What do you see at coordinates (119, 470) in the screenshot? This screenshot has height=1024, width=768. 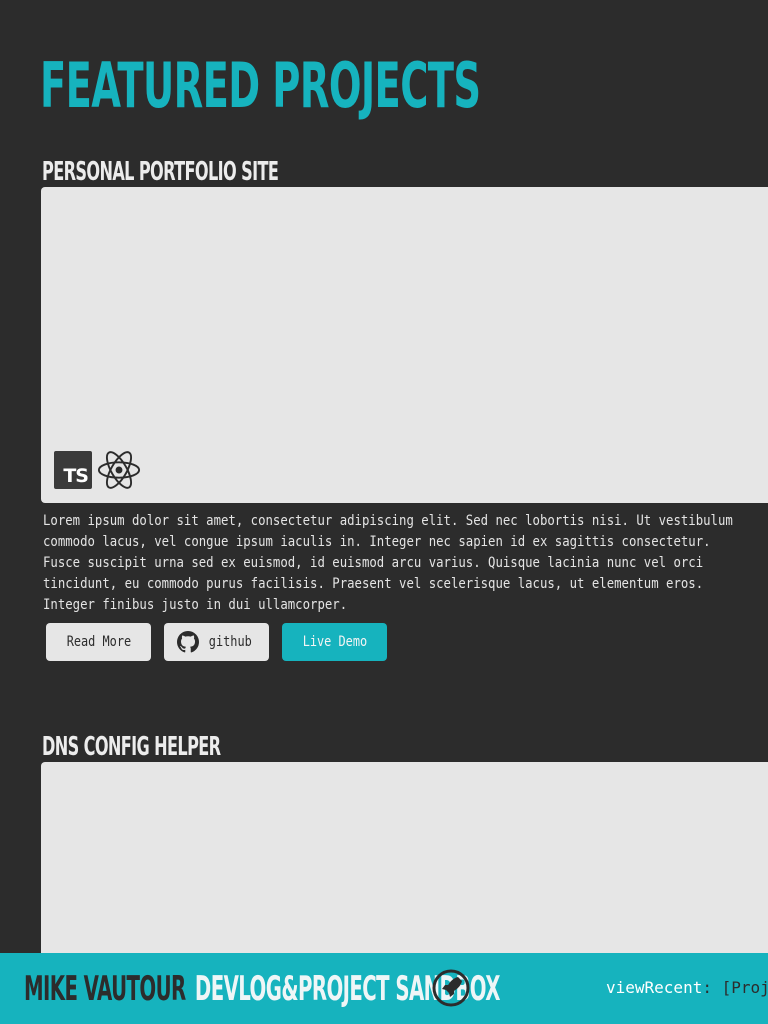 I see `react-icon` at bounding box center [119, 470].